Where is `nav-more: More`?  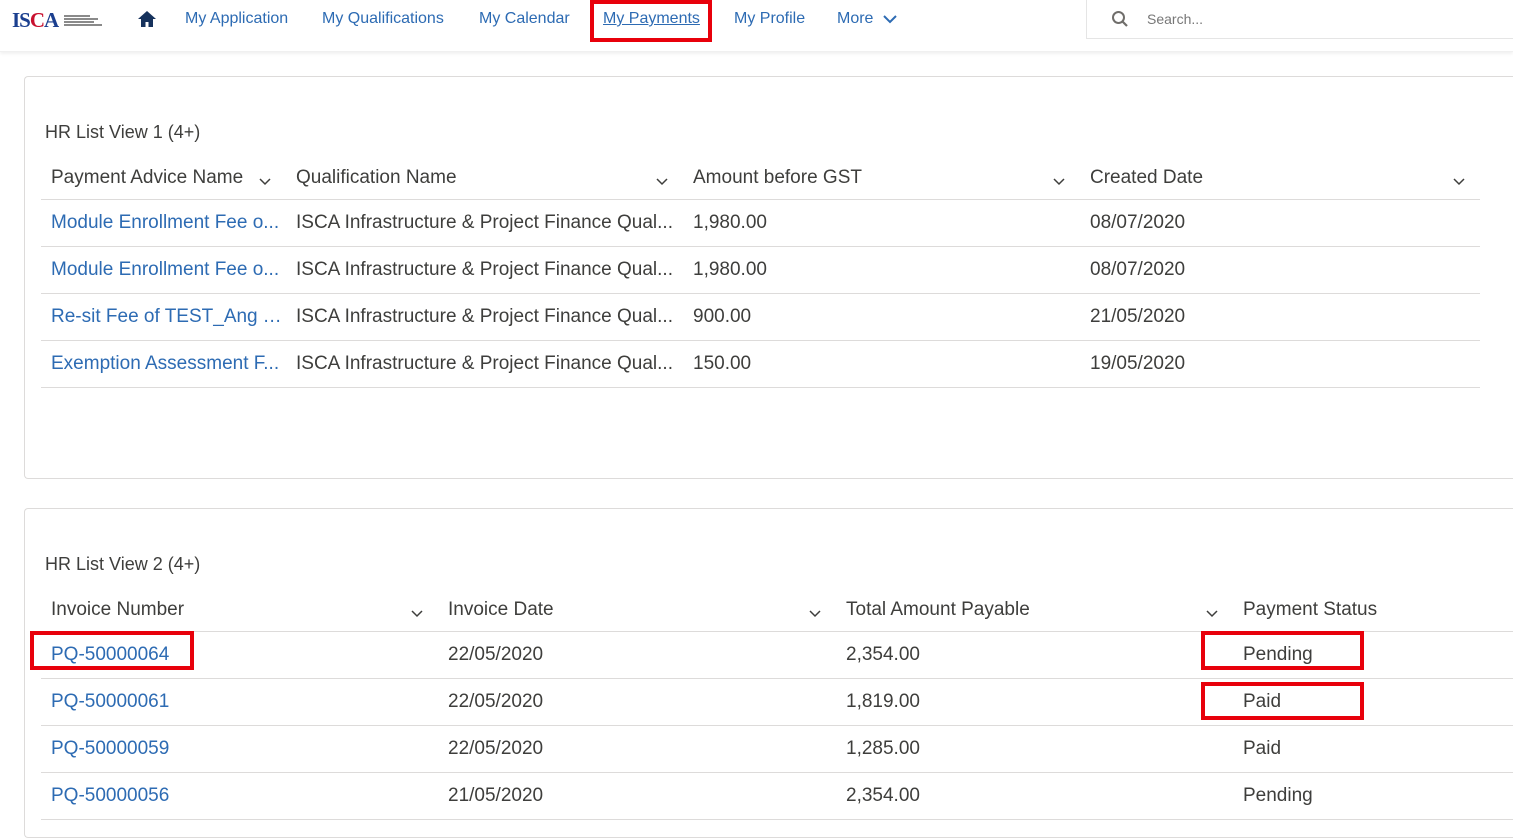 nav-more: More is located at coordinates (867, 19).